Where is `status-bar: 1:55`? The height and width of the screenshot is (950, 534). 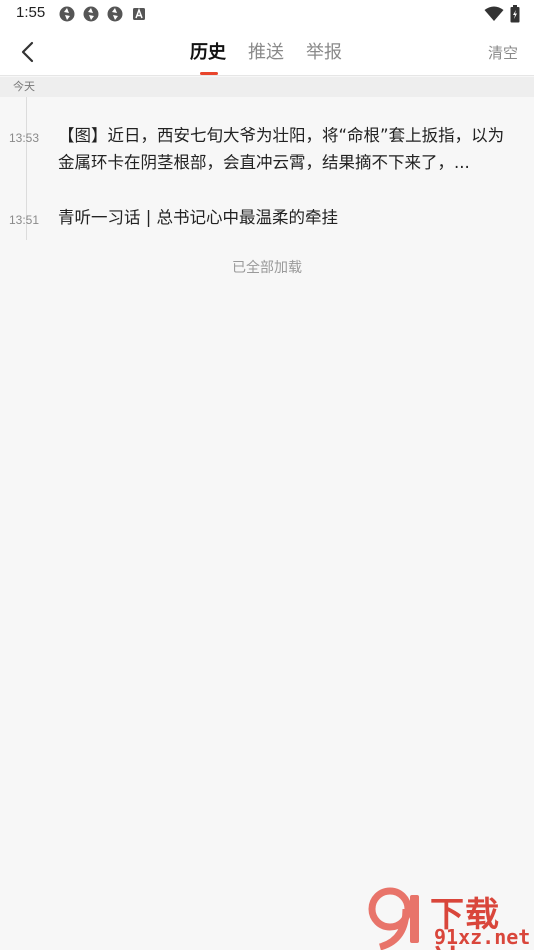
status-bar: 1:55 is located at coordinates (267, 14).